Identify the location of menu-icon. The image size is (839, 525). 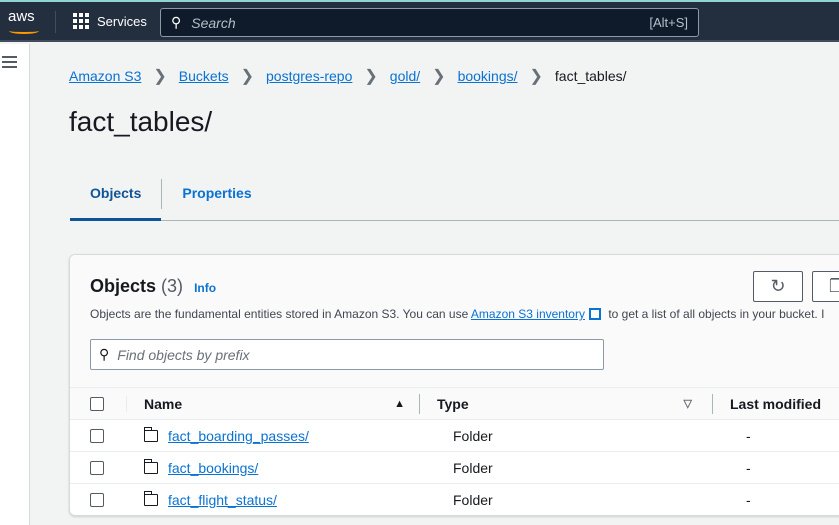
(9, 63).